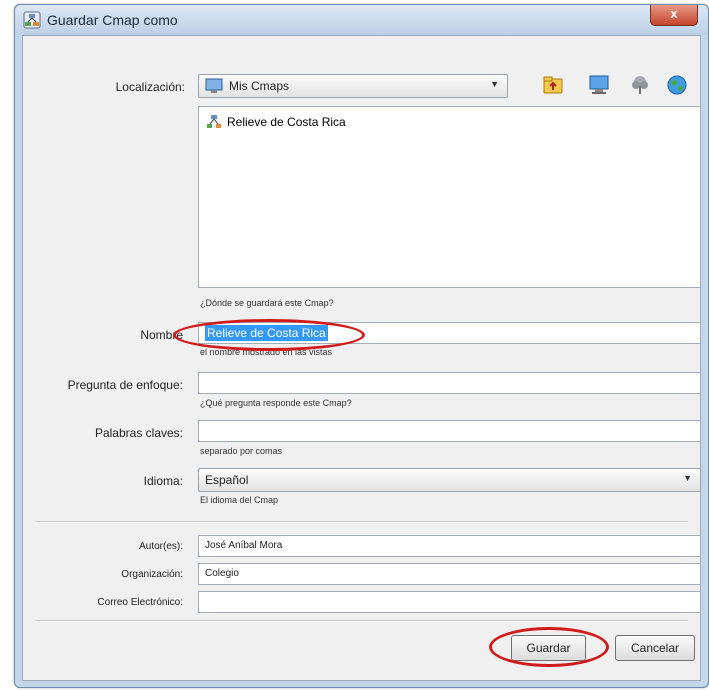 The width and height of the screenshot is (709, 690). What do you see at coordinates (361, 20) in the screenshot?
I see `title-bar: Guardar Cmap como x` at bounding box center [361, 20].